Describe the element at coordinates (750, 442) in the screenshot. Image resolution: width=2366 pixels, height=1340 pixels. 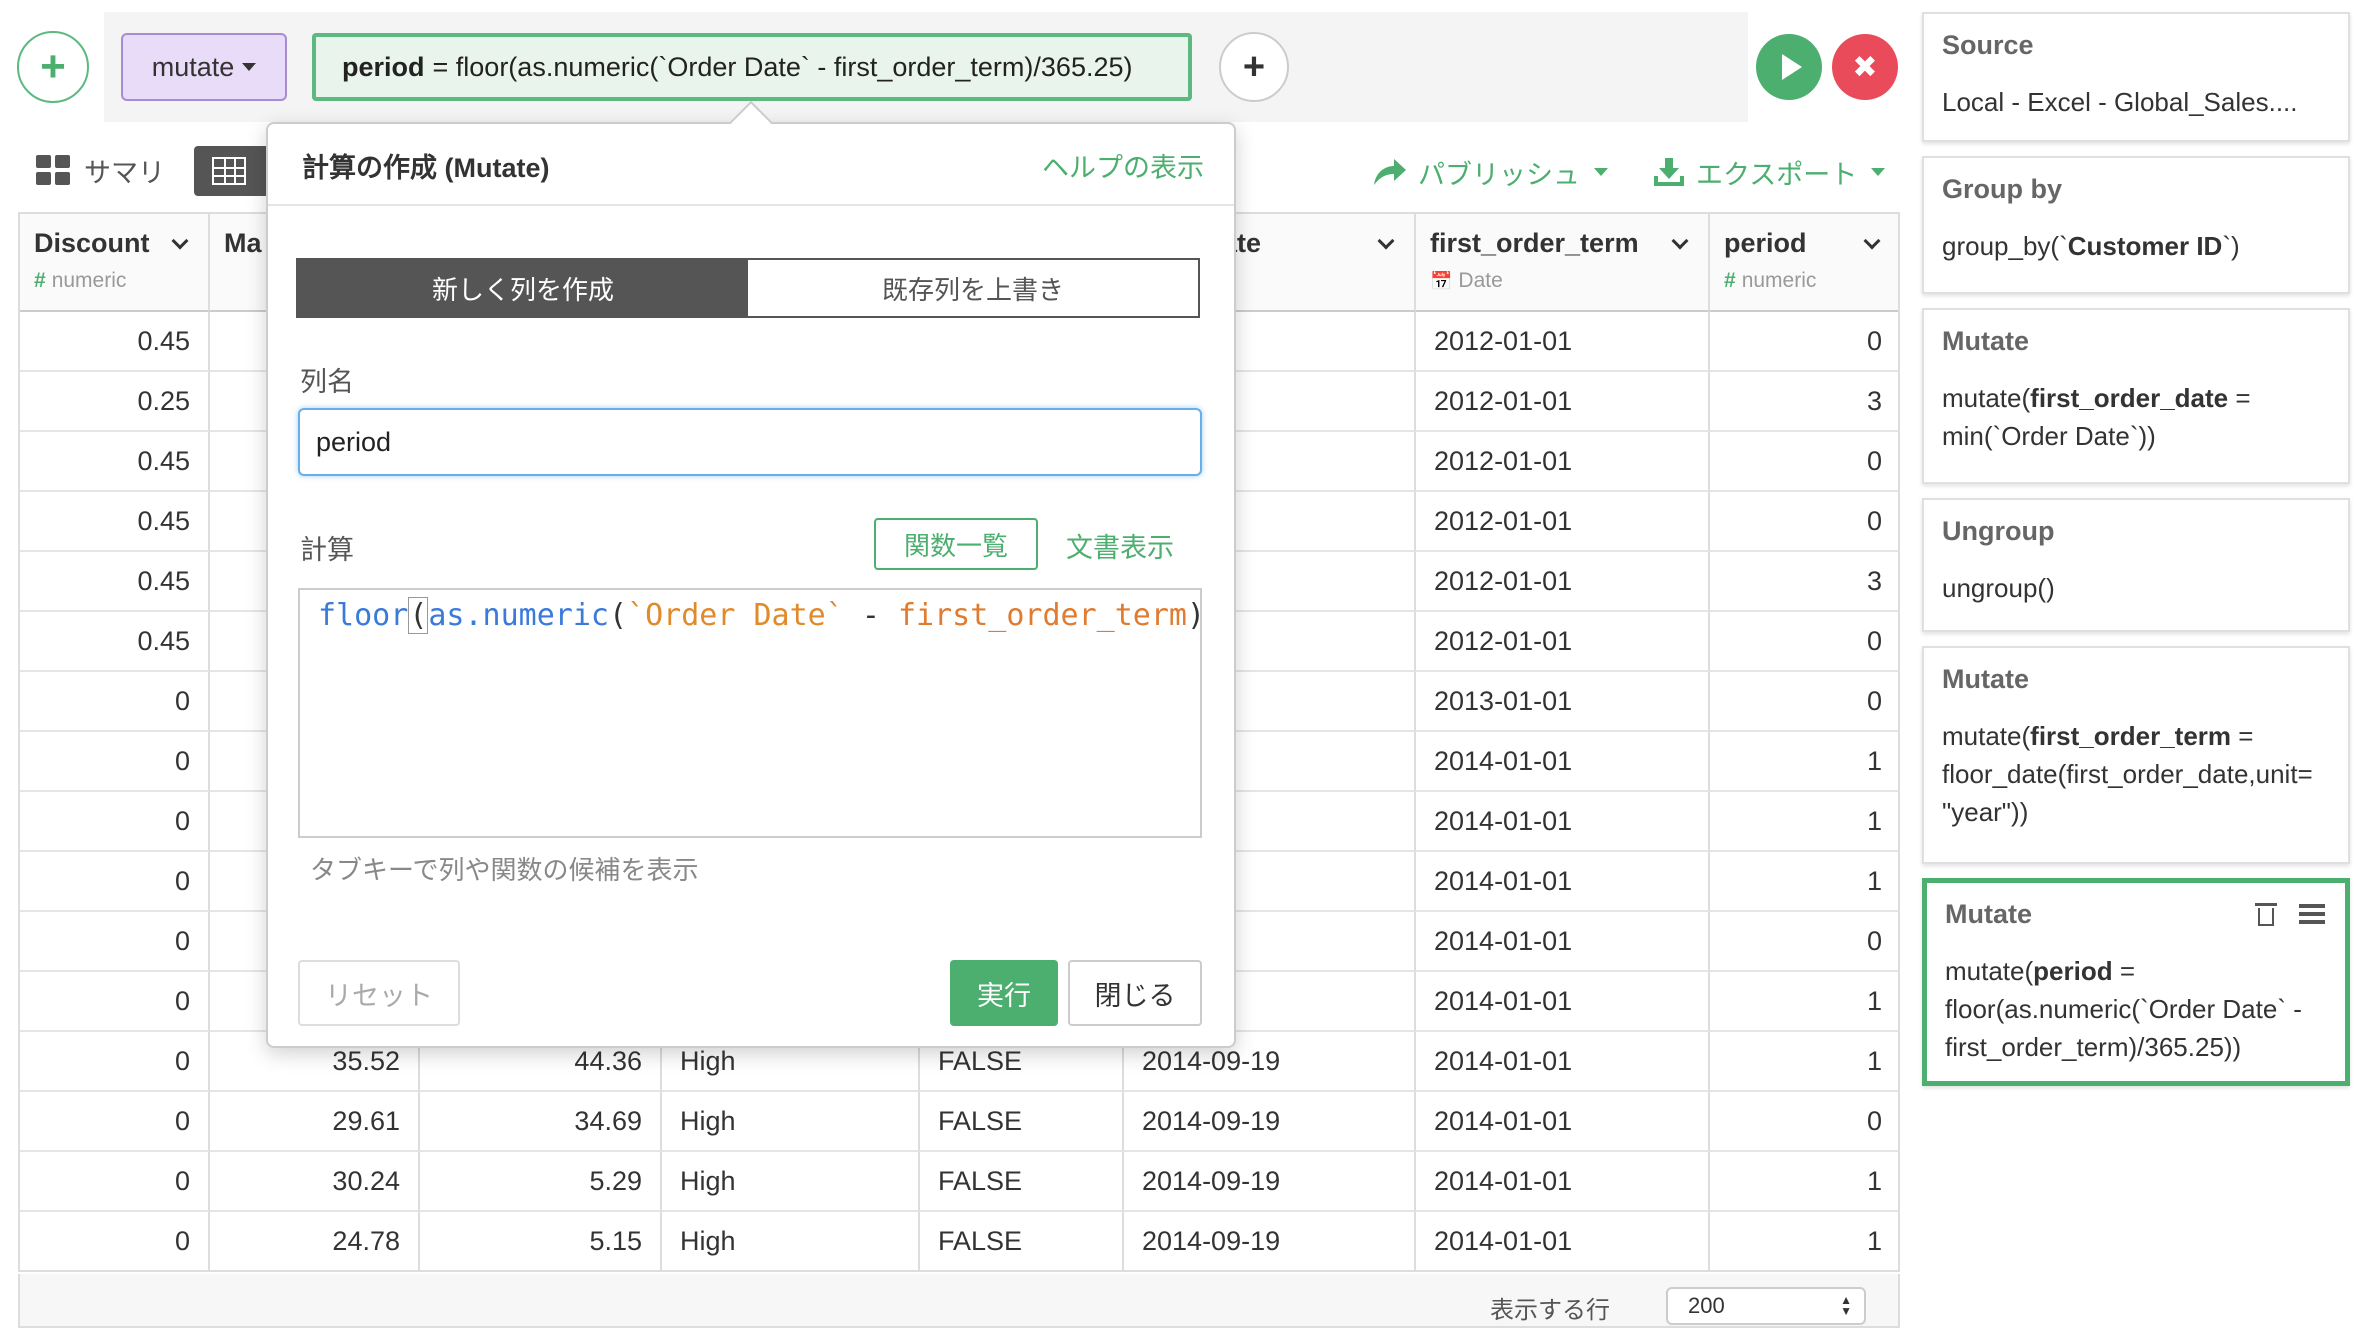
I see `column-name-input: period` at that location.